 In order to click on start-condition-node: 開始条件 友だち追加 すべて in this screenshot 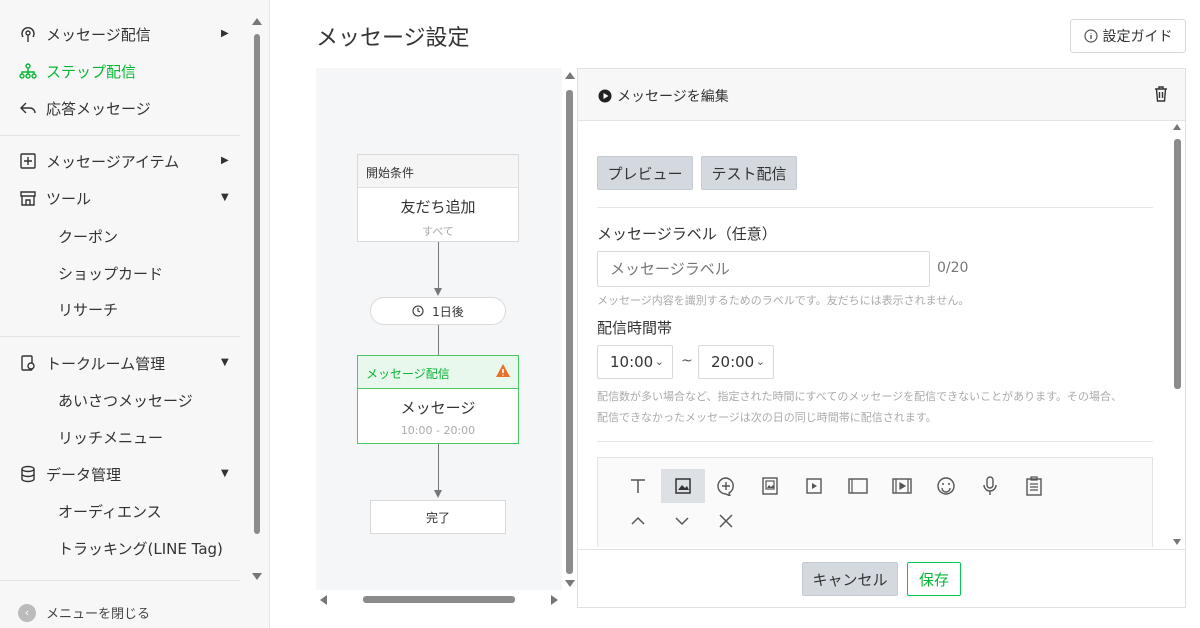, I will do `click(438, 198)`.